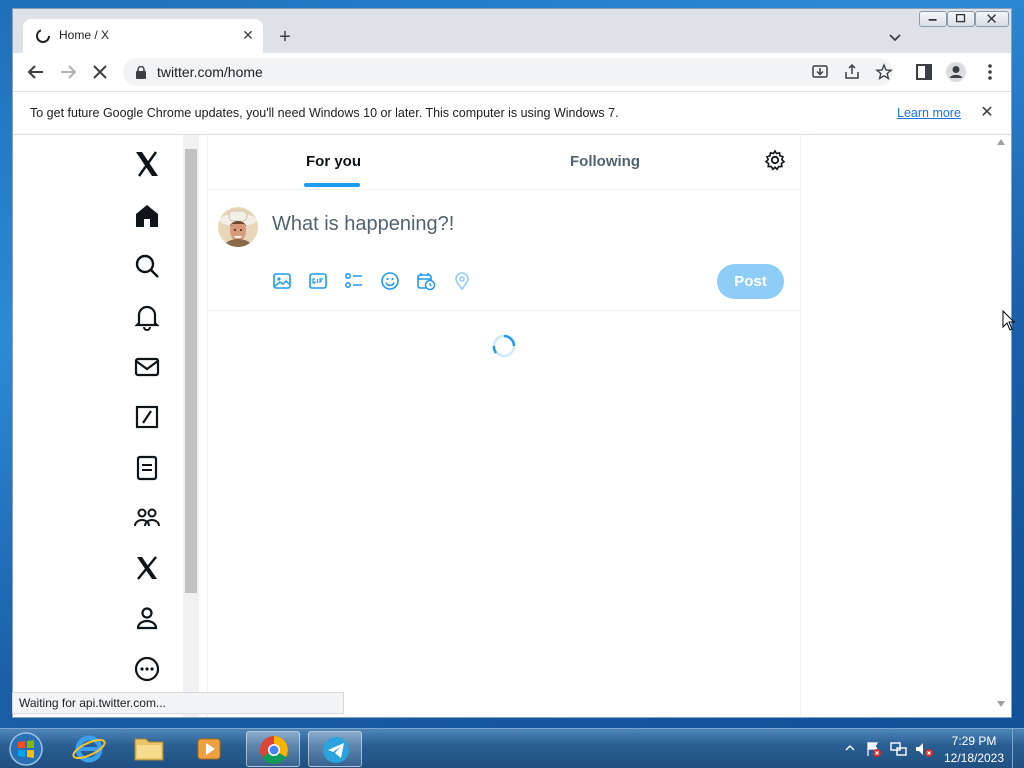  What do you see at coordinates (143, 36) in the screenshot?
I see `browser-tab: Home / X ✕` at bounding box center [143, 36].